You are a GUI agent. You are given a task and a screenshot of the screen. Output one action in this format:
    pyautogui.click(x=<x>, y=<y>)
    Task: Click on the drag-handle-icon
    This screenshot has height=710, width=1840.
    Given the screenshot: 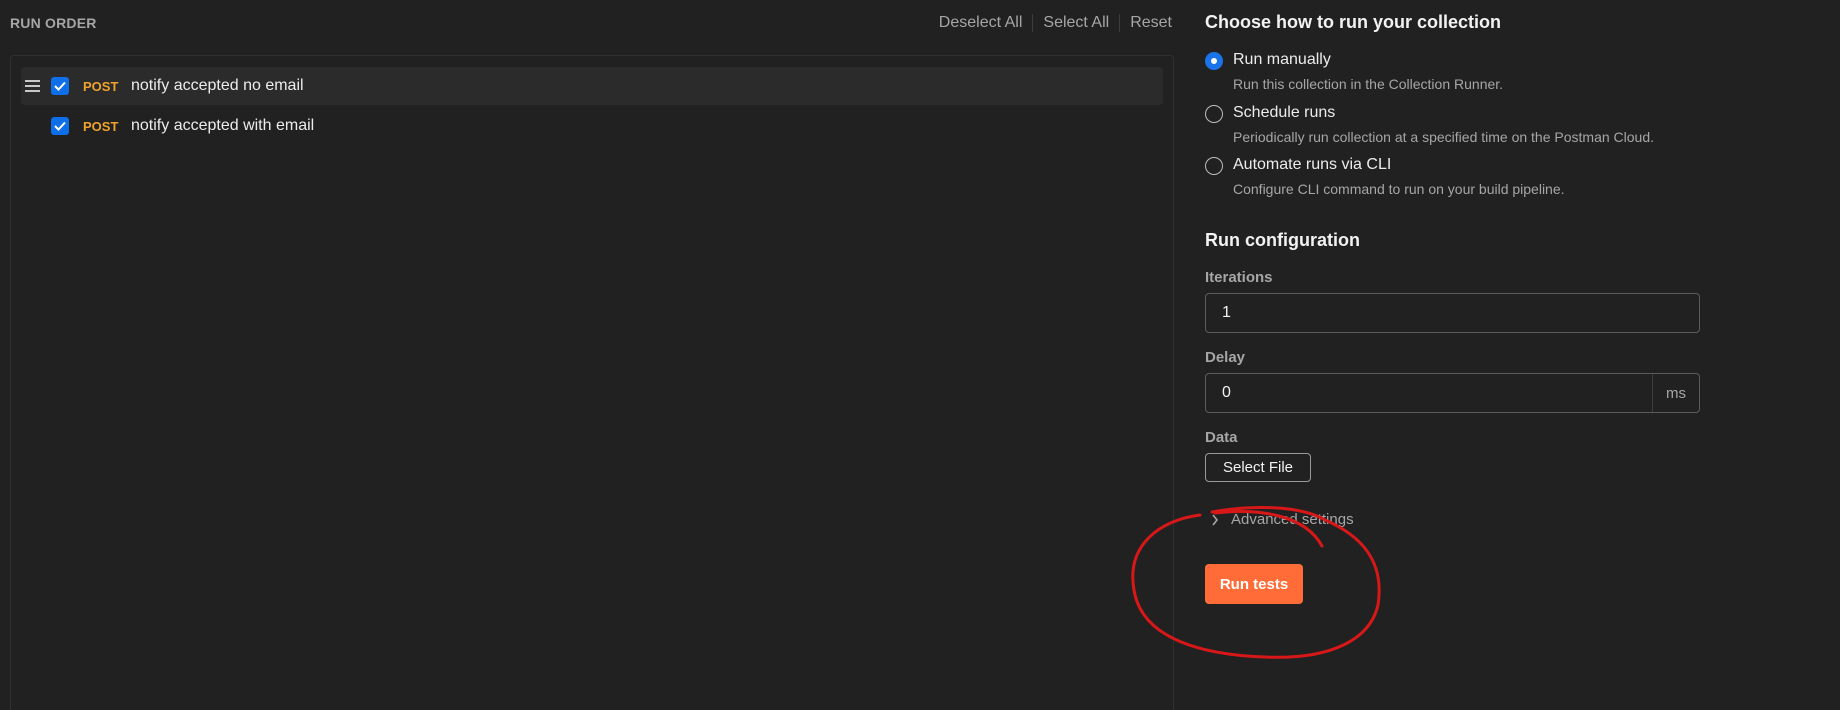 What is the action you would take?
    pyautogui.click(x=33, y=86)
    